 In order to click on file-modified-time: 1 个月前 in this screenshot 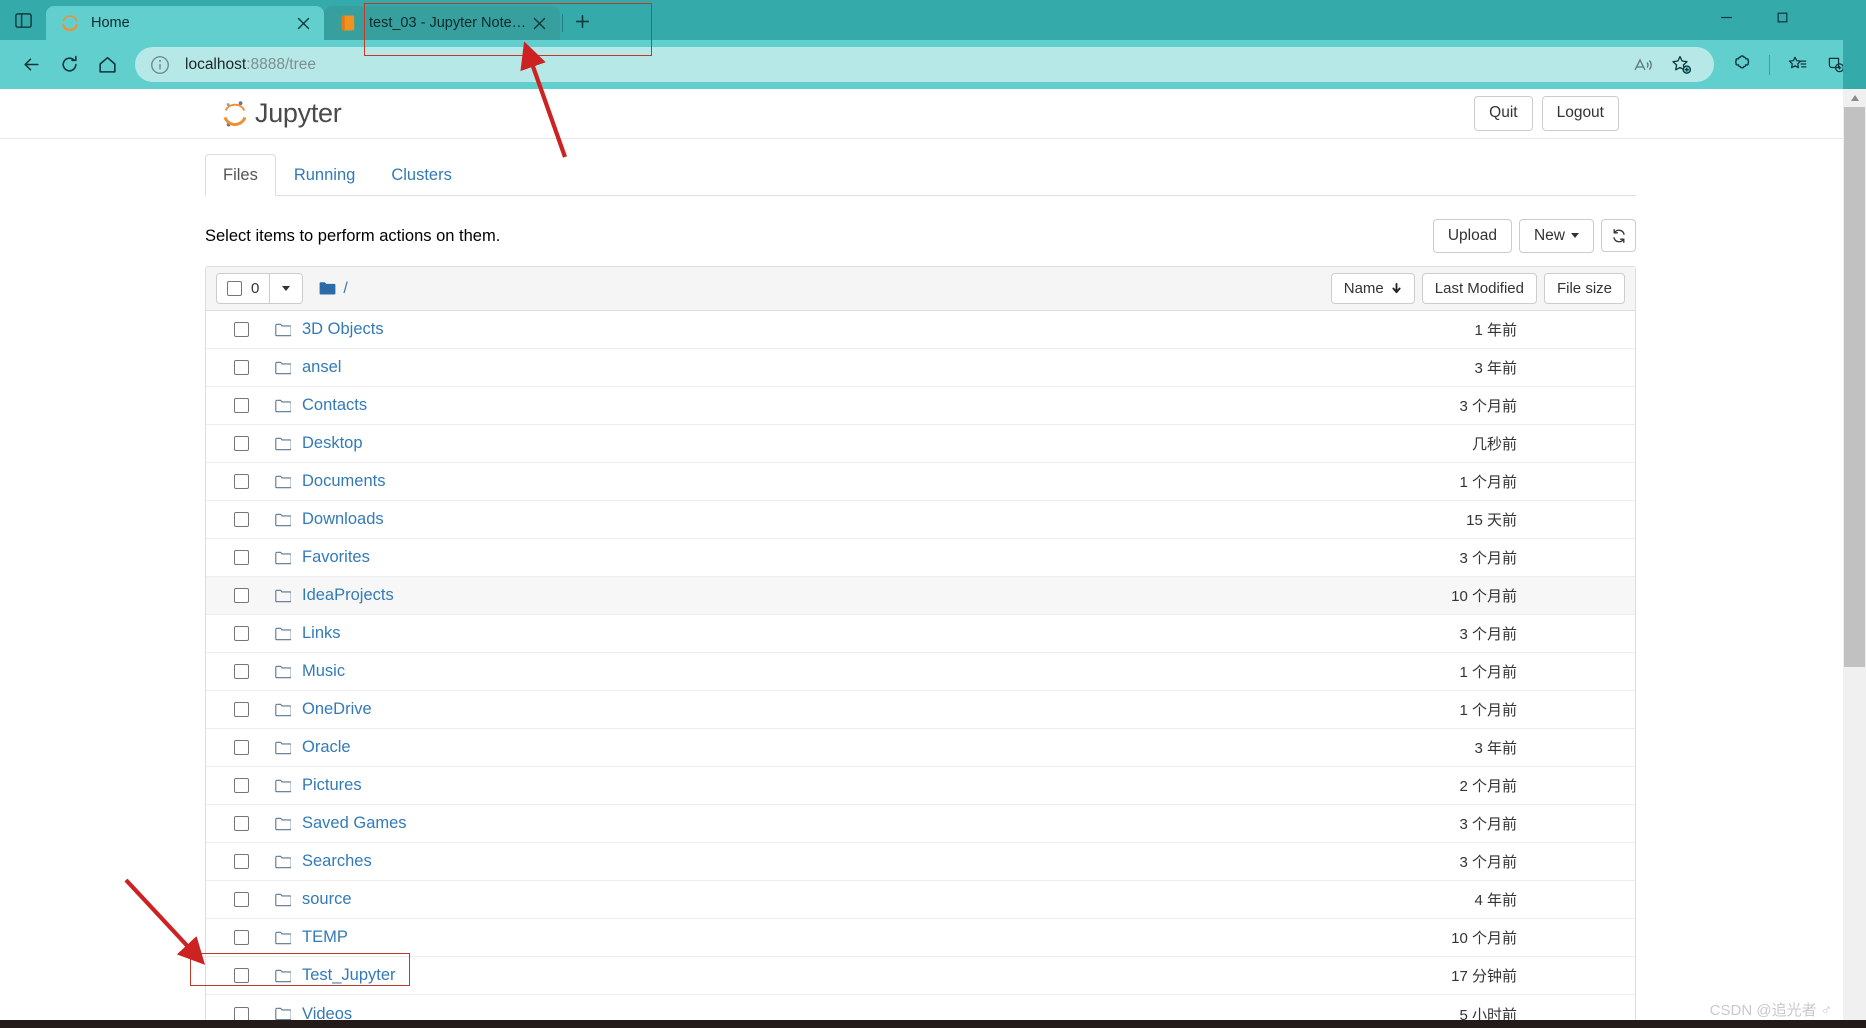, I will do `click(1488, 482)`.